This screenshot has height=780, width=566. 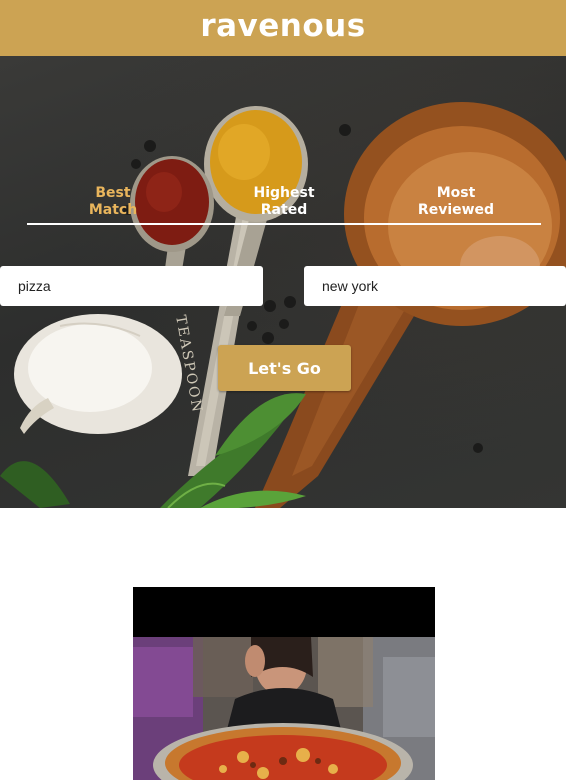 What do you see at coordinates (284, 708) in the screenshot?
I see `business-image` at bounding box center [284, 708].